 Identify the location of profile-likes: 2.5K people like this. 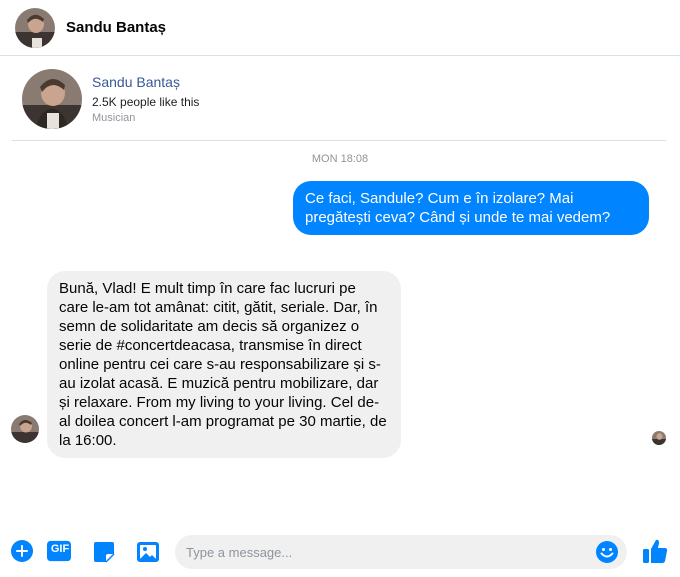
(146, 101).